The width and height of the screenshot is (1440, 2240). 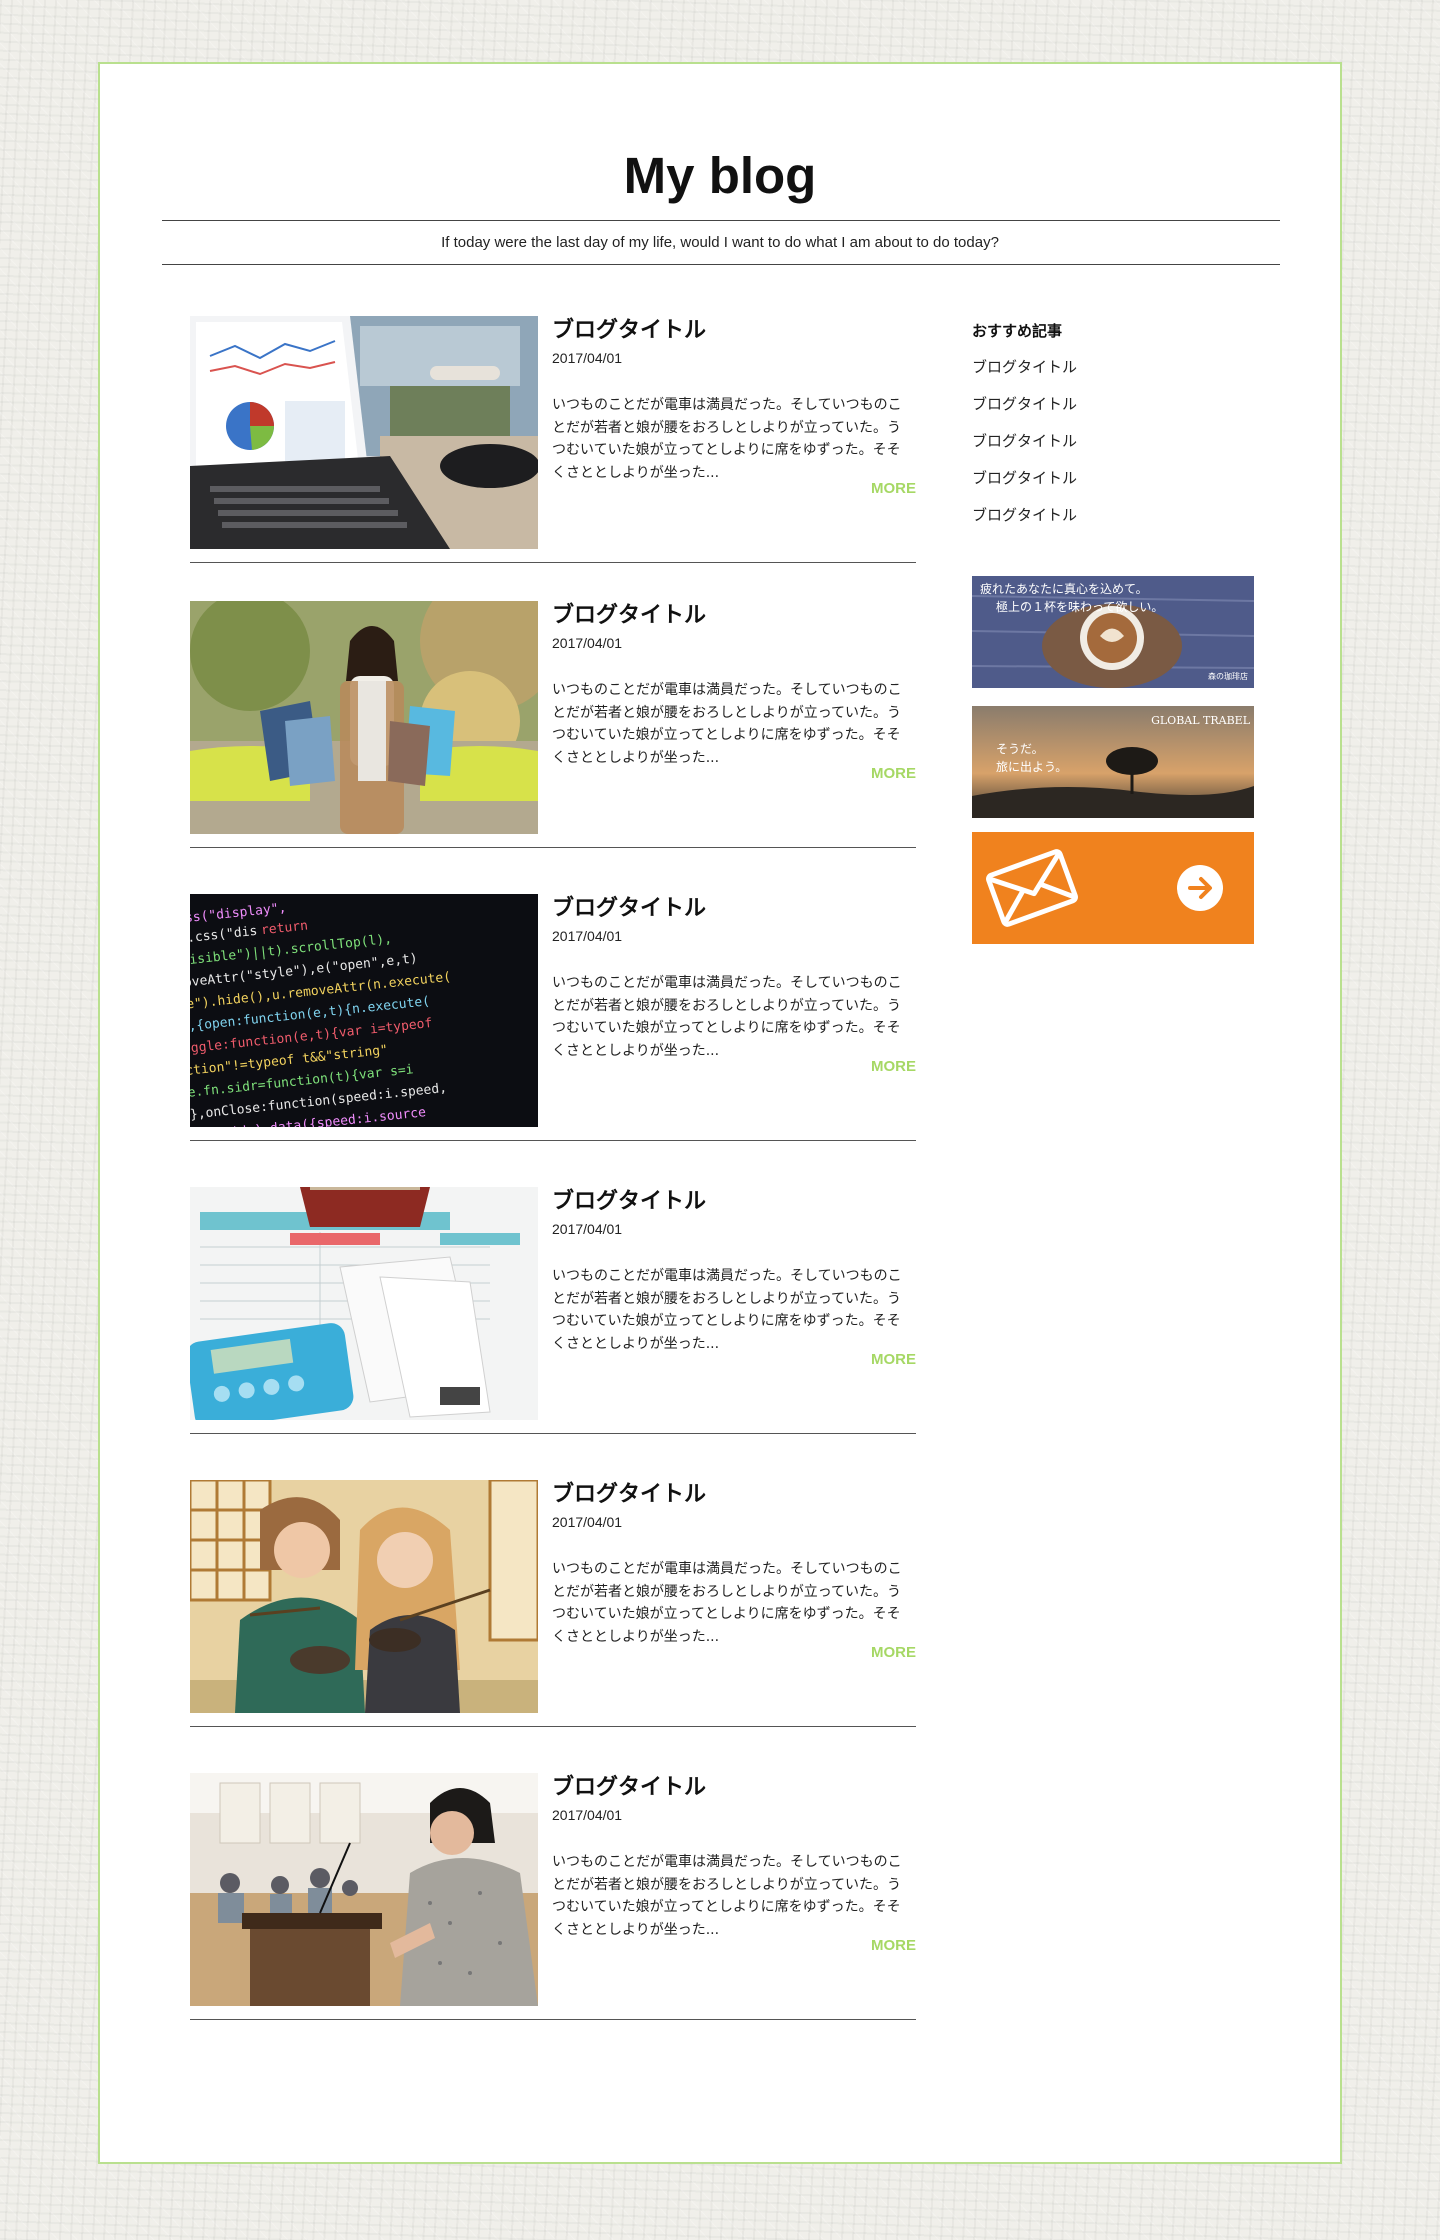 What do you see at coordinates (721, 220) in the screenshot?
I see `header-top-rule` at bounding box center [721, 220].